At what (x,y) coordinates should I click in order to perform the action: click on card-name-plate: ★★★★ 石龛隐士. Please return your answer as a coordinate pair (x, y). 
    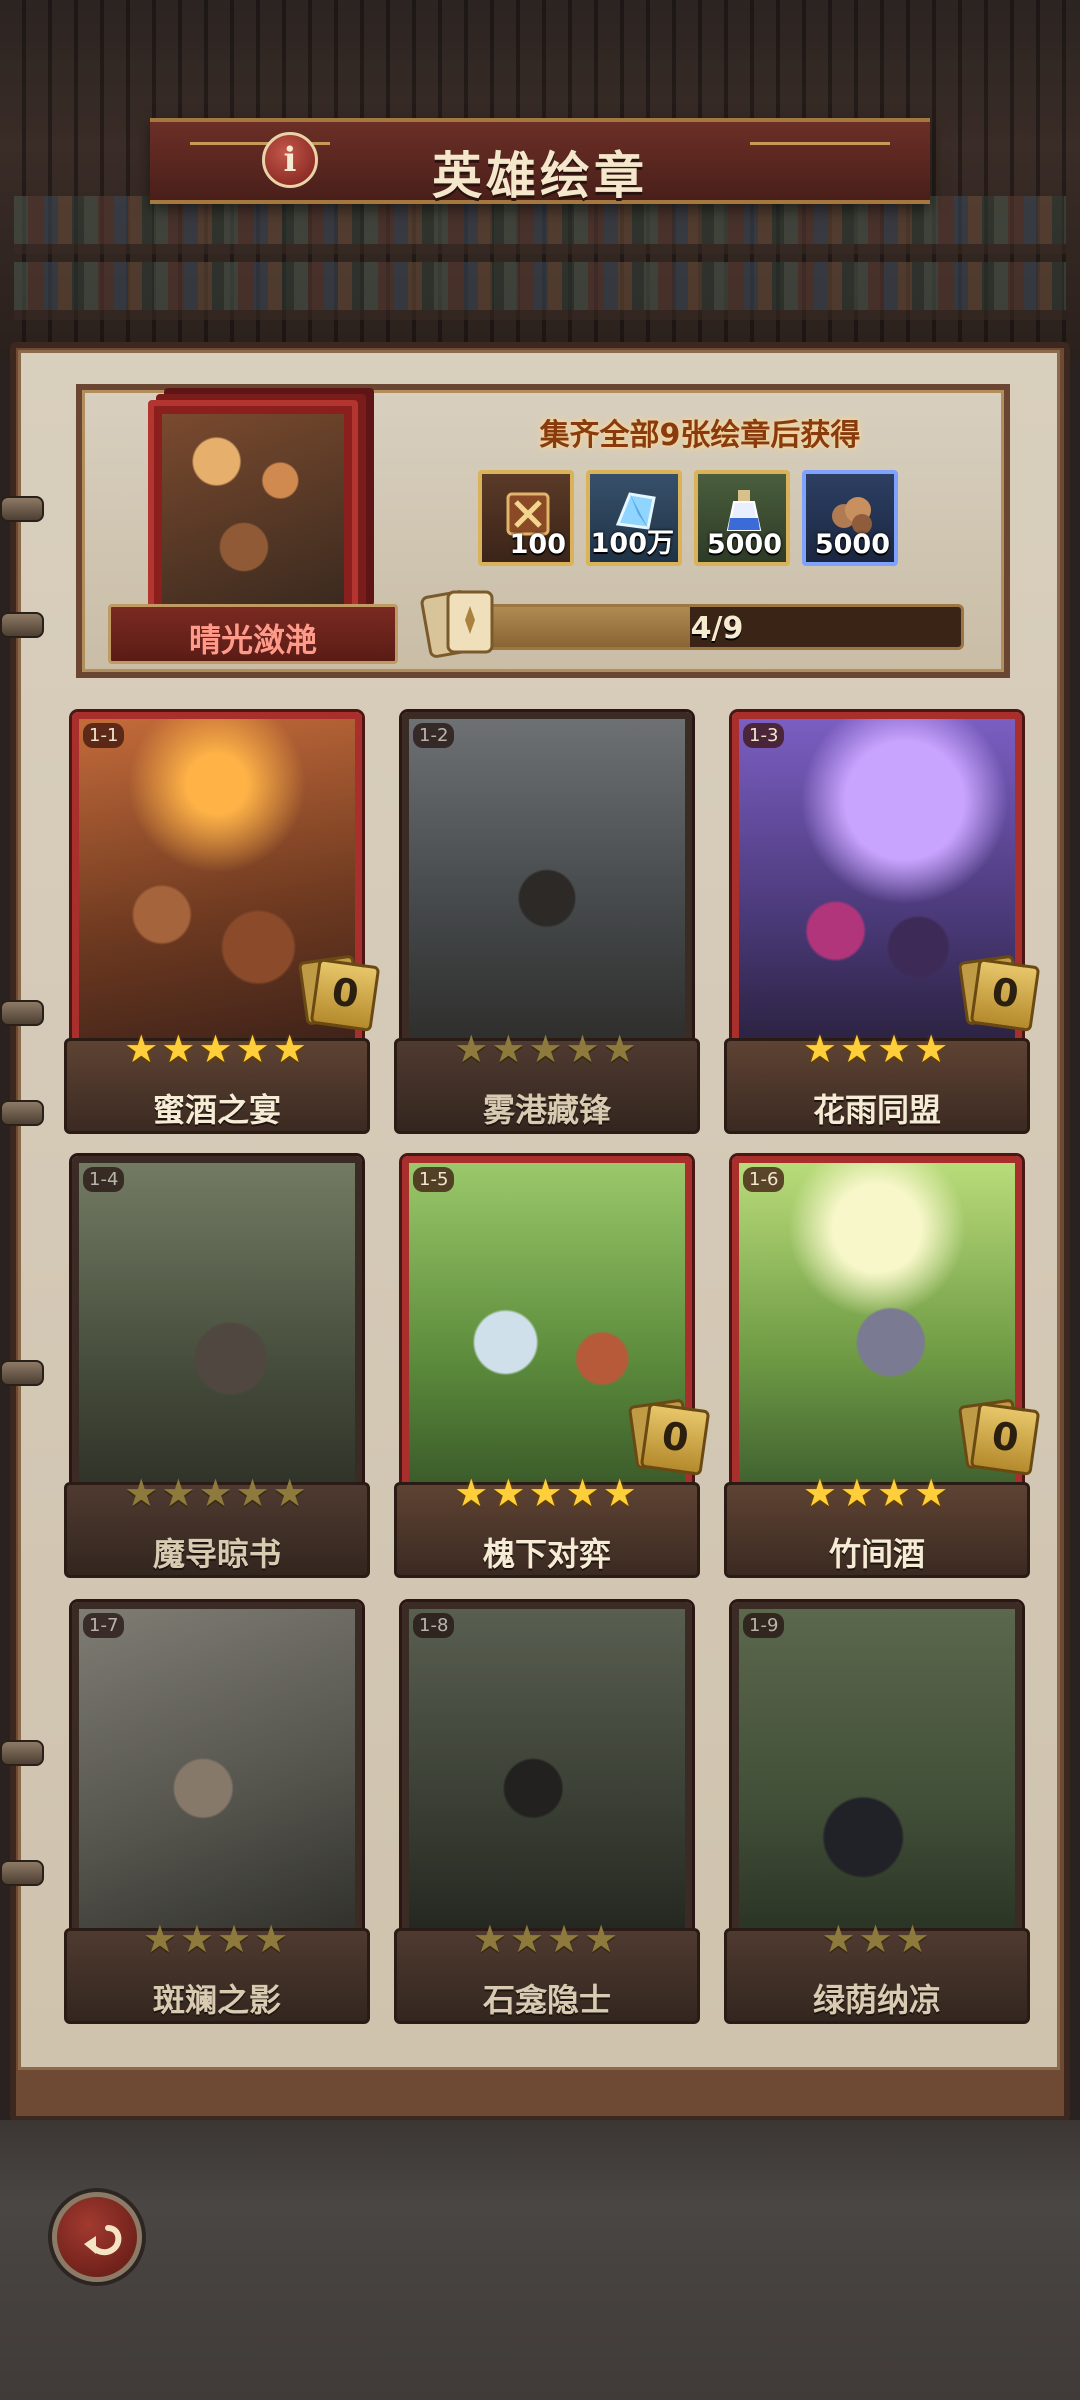
    Looking at the image, I should click on (547, 1970).